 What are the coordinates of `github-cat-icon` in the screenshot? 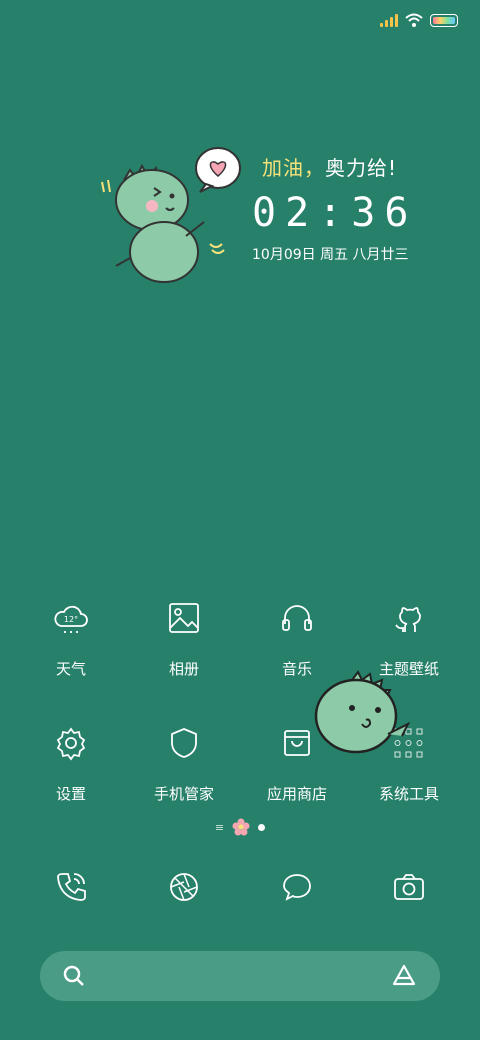 It's located at (408, 619).